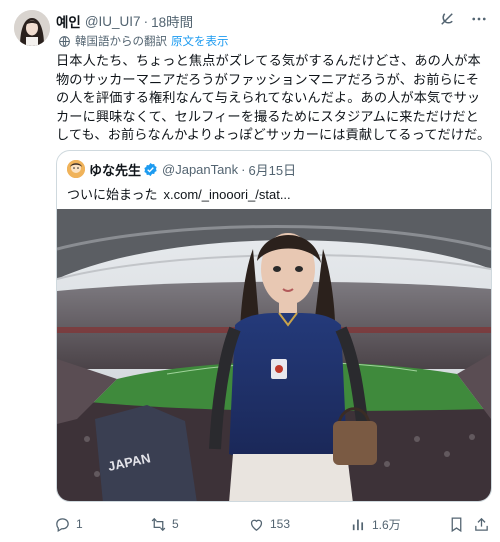  I want to click on translation-notice: 韓国語からの翻訳 原文を表示, so click(143, 41).